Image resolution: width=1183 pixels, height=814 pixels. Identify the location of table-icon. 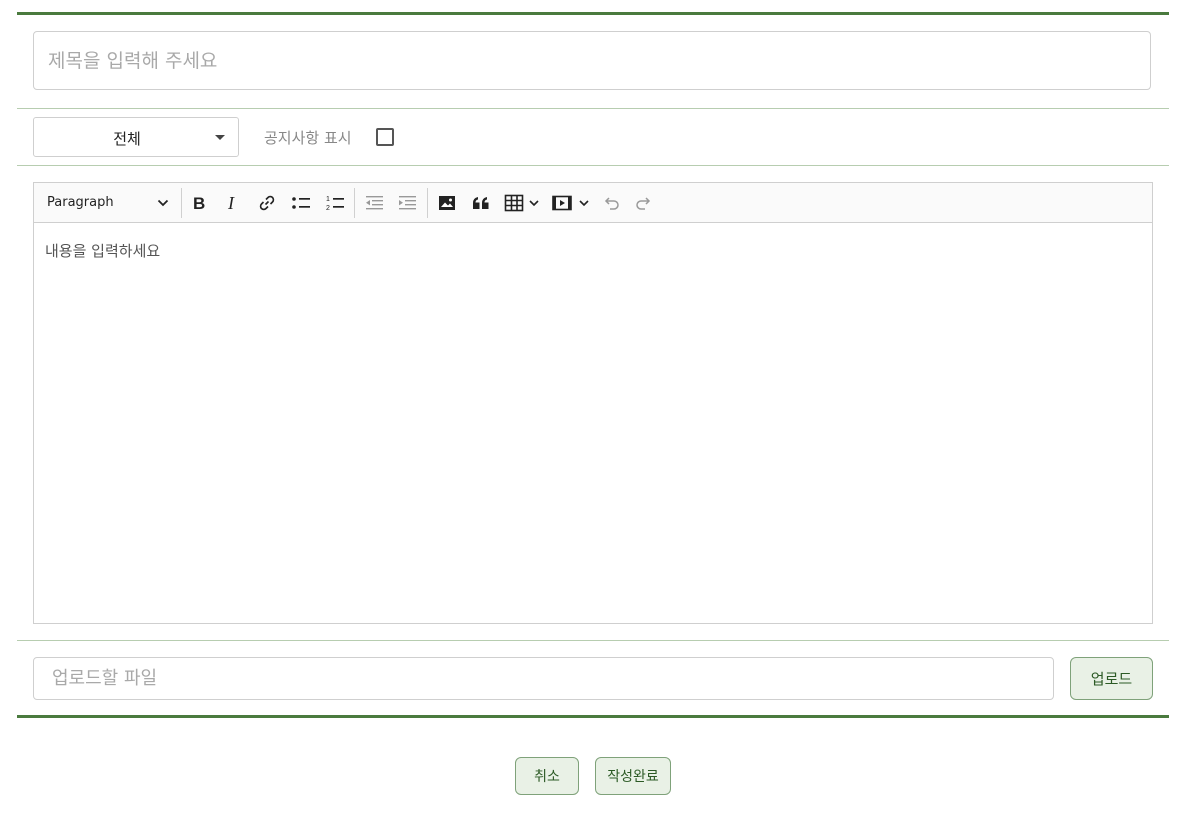
(514, 203).